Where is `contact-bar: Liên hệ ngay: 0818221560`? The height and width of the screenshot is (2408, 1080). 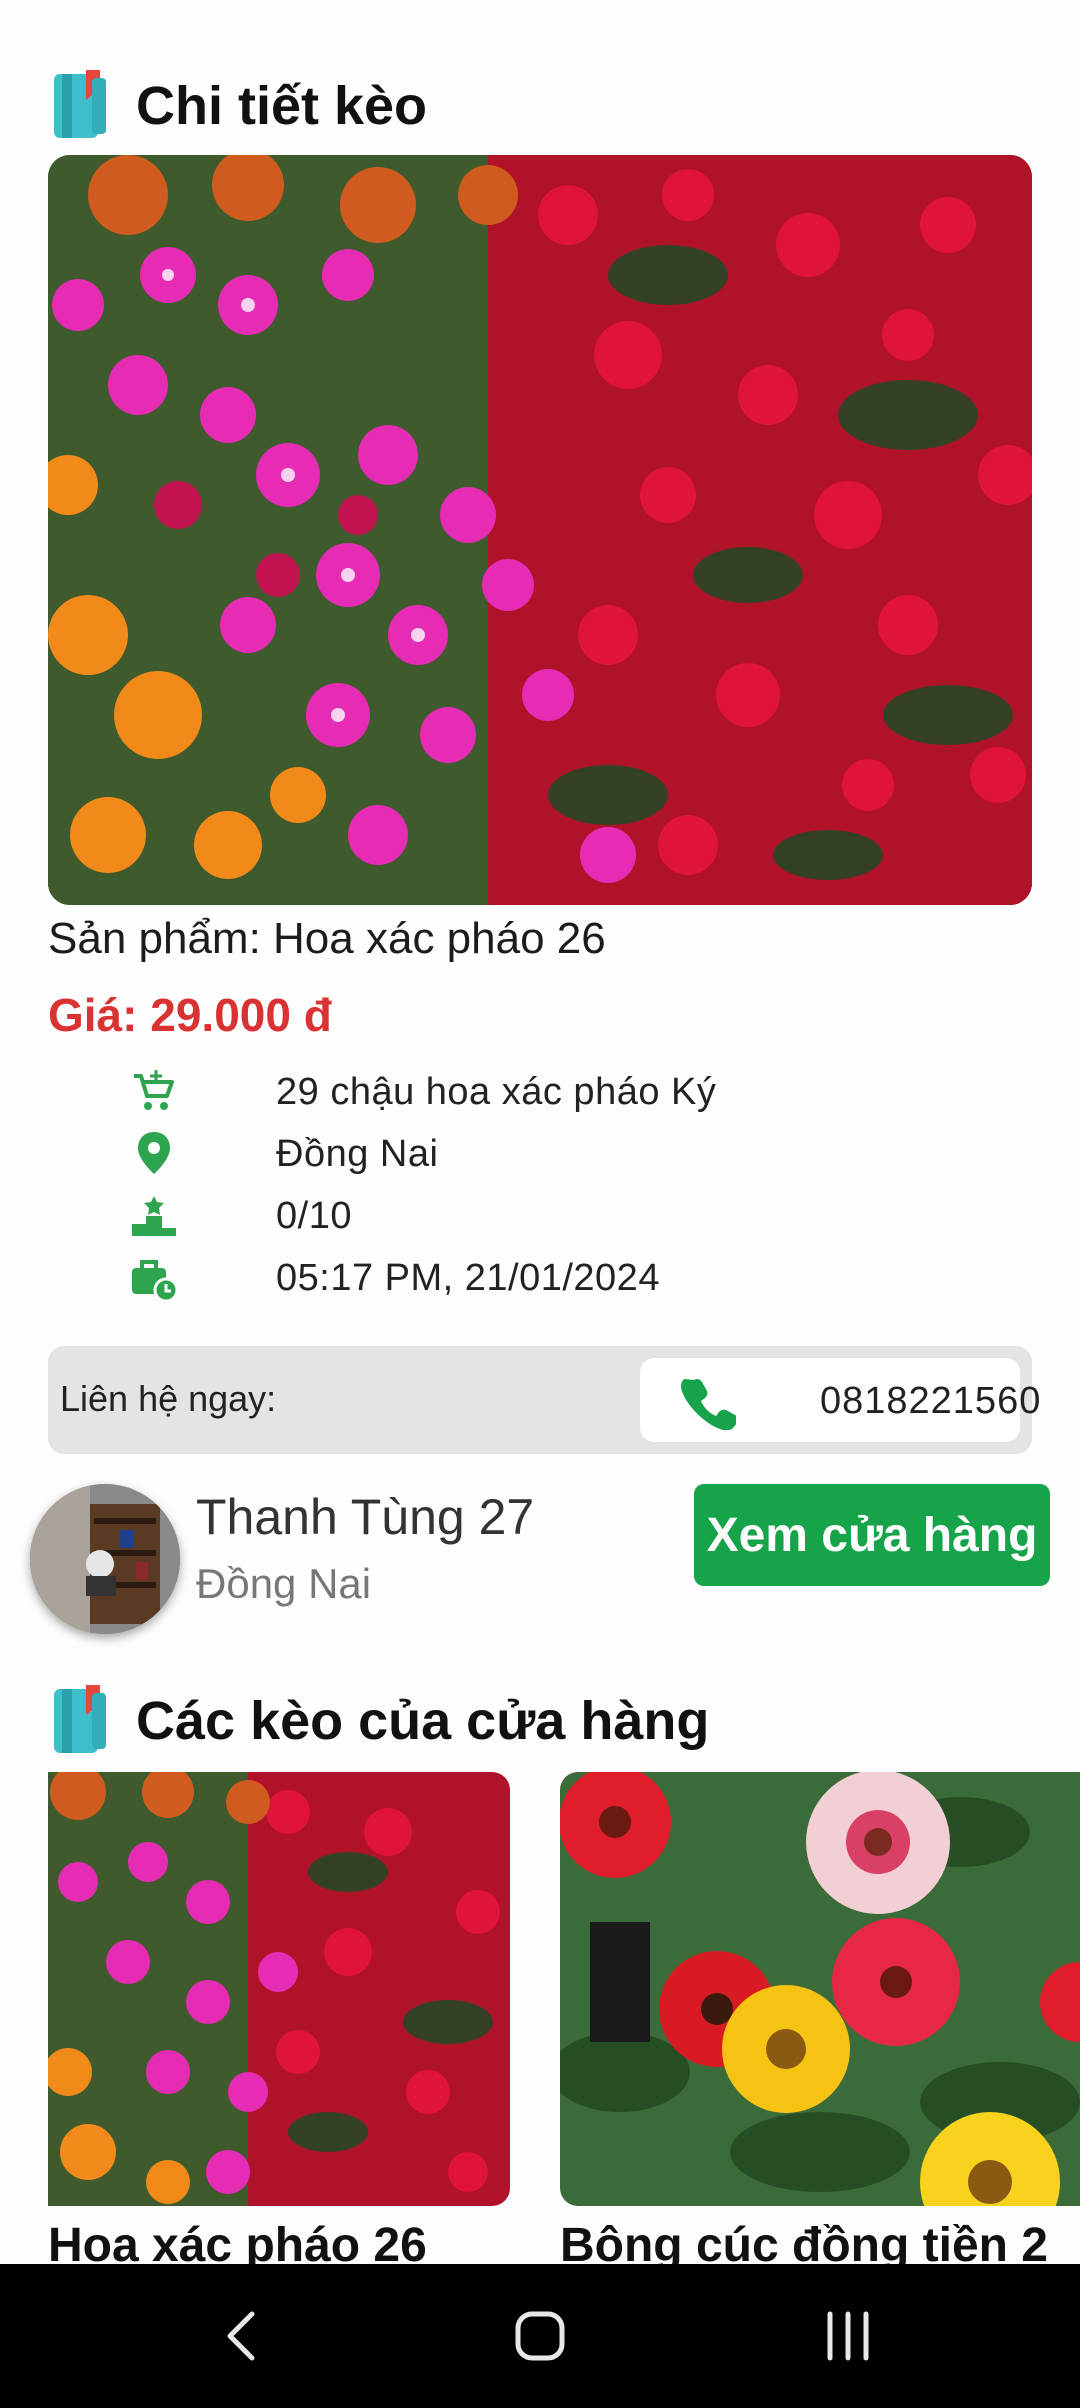 contact-bar: Liên hệ ngay: 0818221560 is located at coordinates (544, 1400).